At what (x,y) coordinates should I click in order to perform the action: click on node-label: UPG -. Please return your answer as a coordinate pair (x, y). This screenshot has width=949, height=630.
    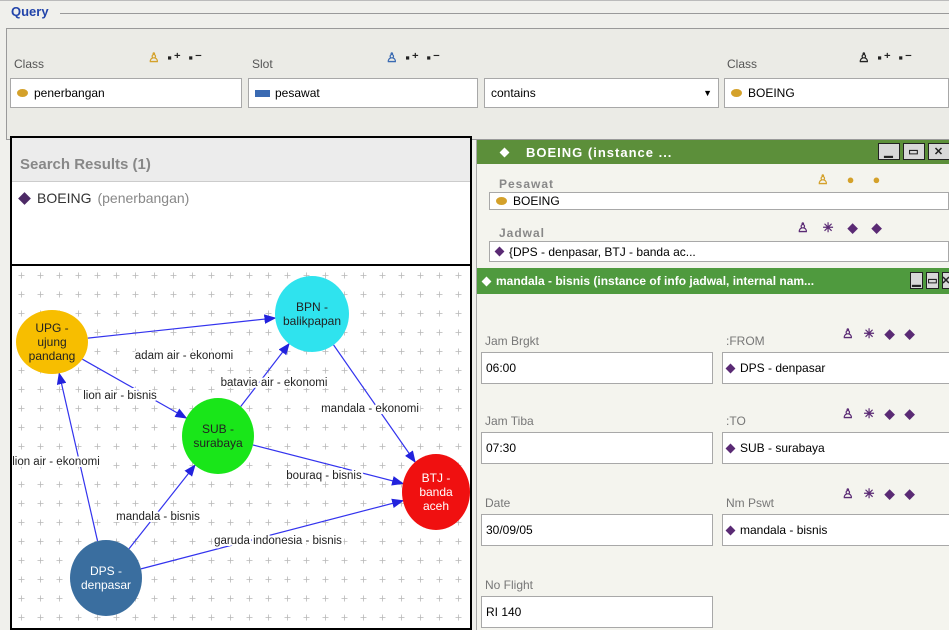
    Looking at the image, I should click on (51, 328).